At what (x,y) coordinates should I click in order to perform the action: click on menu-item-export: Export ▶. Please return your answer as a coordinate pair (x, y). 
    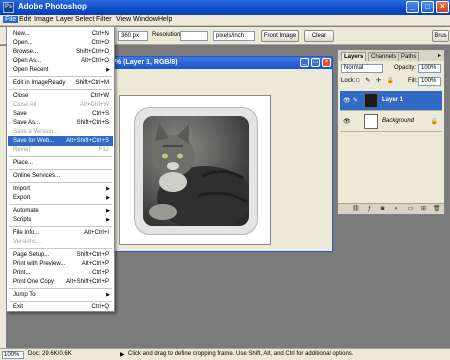
    Looking at the image, I should click on (60, 198).